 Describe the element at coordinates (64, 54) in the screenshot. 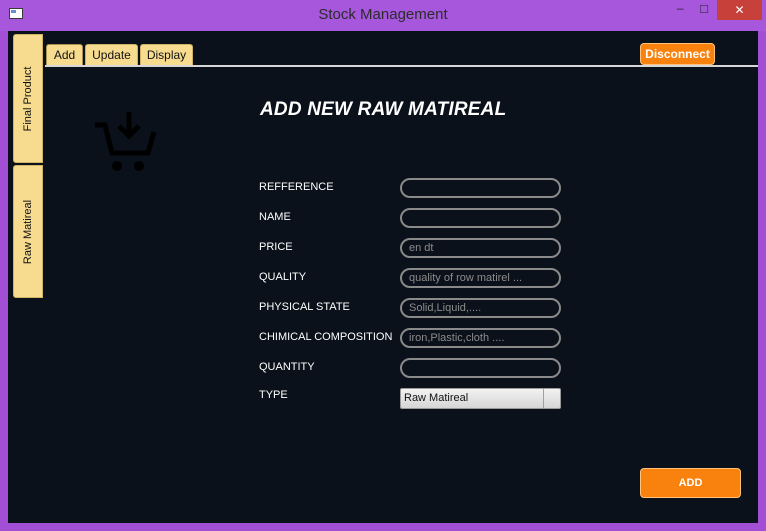

I see `tab-add: Add` at that location.